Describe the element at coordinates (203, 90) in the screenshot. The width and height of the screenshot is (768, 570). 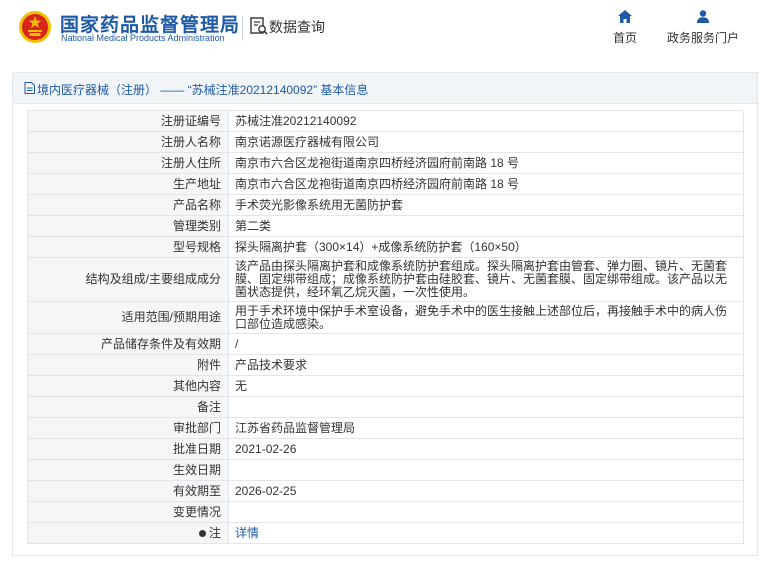
I see `panel-title: 境内医疗器械（注册） —— “苏械注准20212140092” 基本信息` at that location.